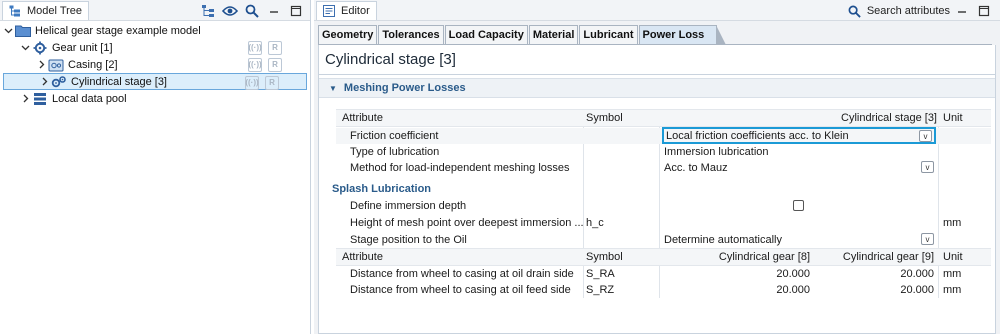  What do you see at coordinates (55, 11) in the screenshot?
I see `model-tree-tab-label: Model Tree` at bounding box center [55, 11].